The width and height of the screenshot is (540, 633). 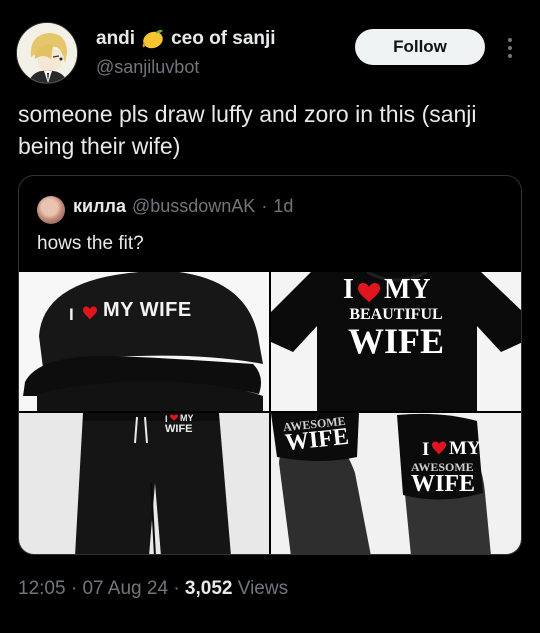 What do you see at coordinates (42, 588) in the screenshot?
I see `tweet-time: 12:05` at bounding box center [42, 588].